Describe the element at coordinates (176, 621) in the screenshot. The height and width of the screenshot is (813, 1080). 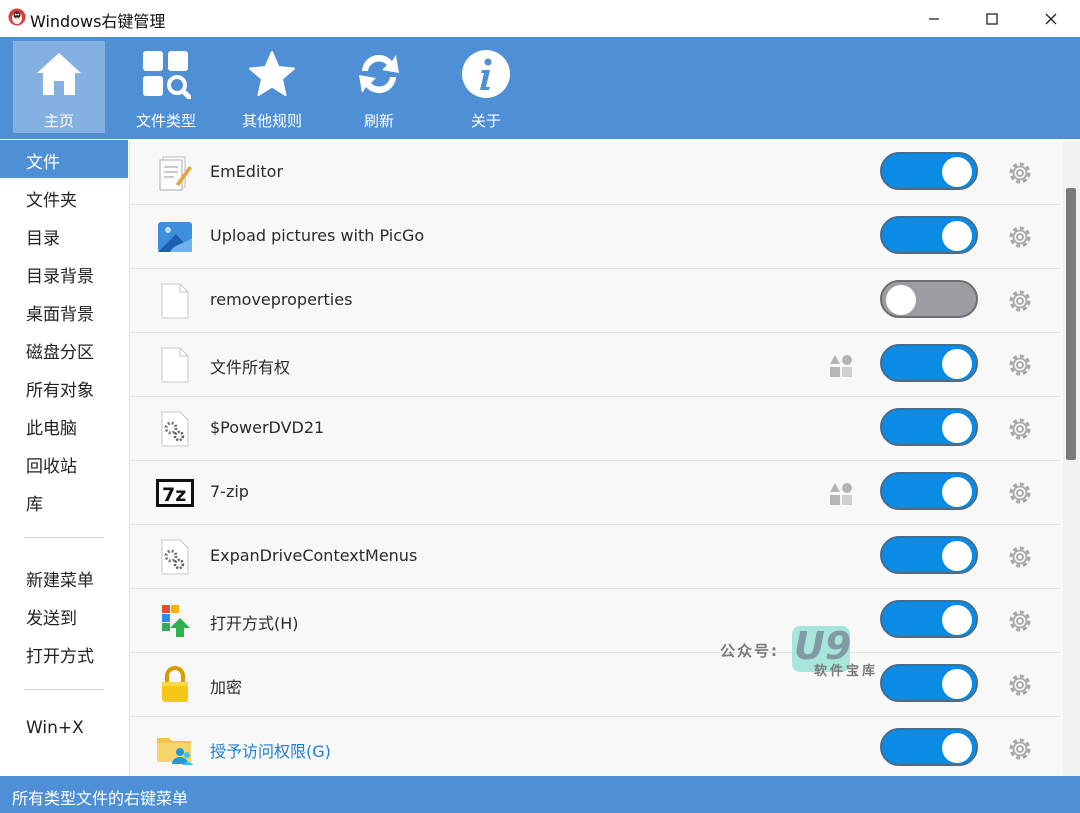
I see `open-with-icon` at that location.